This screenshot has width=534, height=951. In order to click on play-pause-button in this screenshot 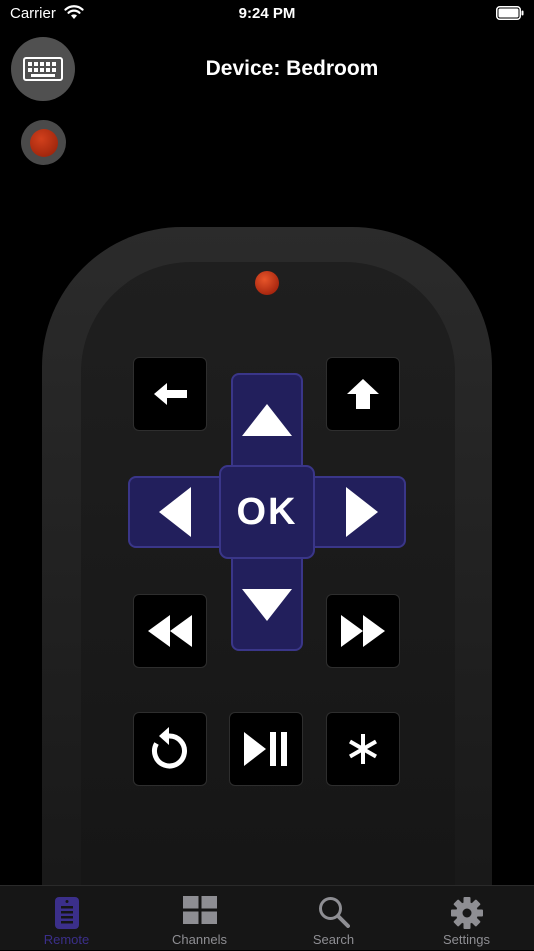, I will do `click(266, 749)`.